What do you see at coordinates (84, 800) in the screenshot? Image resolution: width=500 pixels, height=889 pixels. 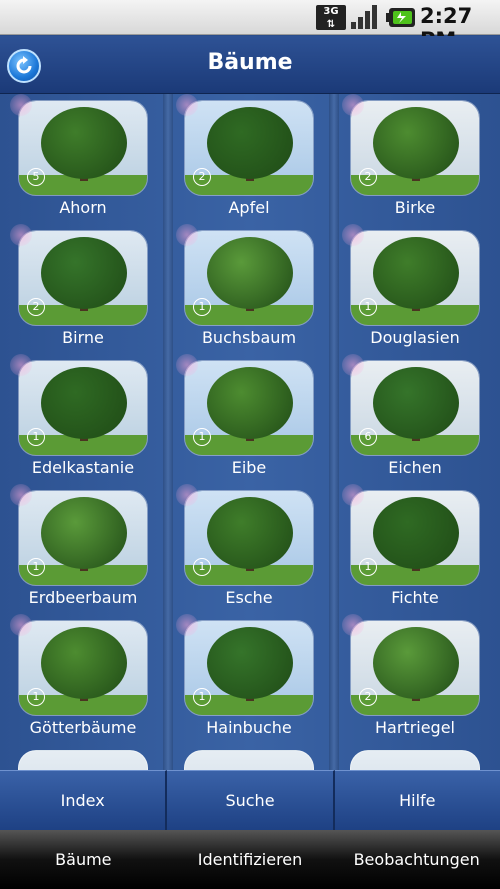 I see `tab-index: Index` at bounding box center [84, 800].